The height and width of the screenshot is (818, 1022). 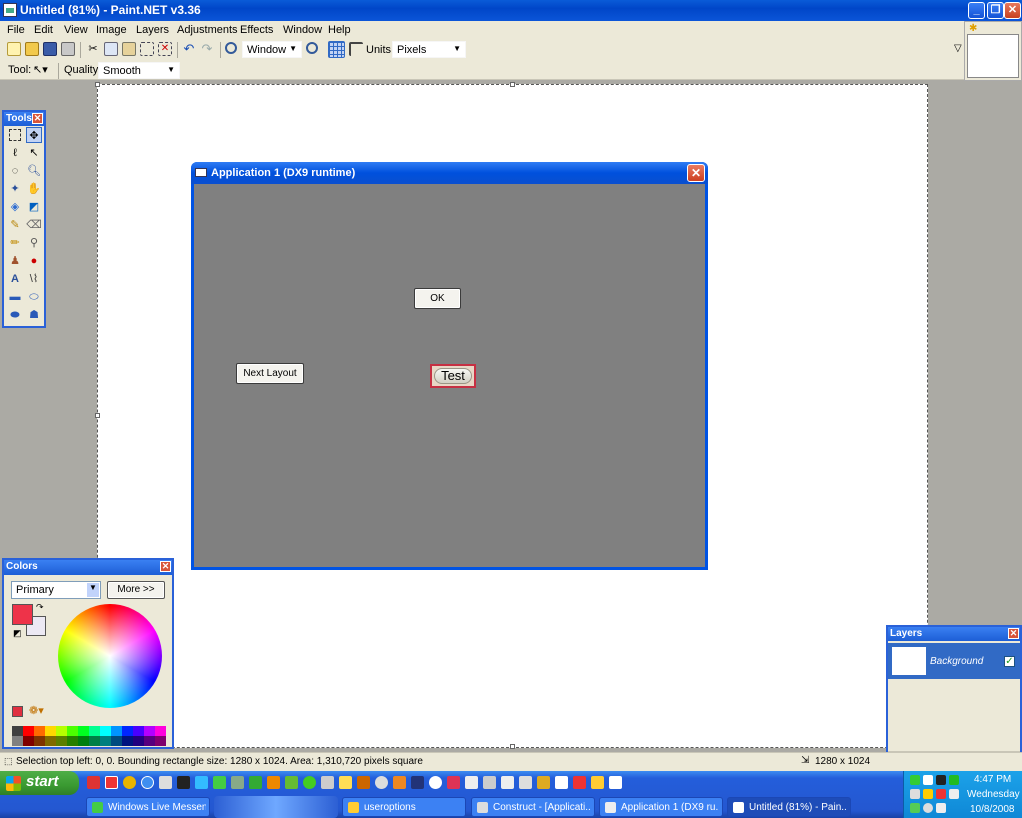 What do you see at coordinates (17, 711) in the screenshot?
I see `add-to-palette-icon` at bounding box center [17, 711].